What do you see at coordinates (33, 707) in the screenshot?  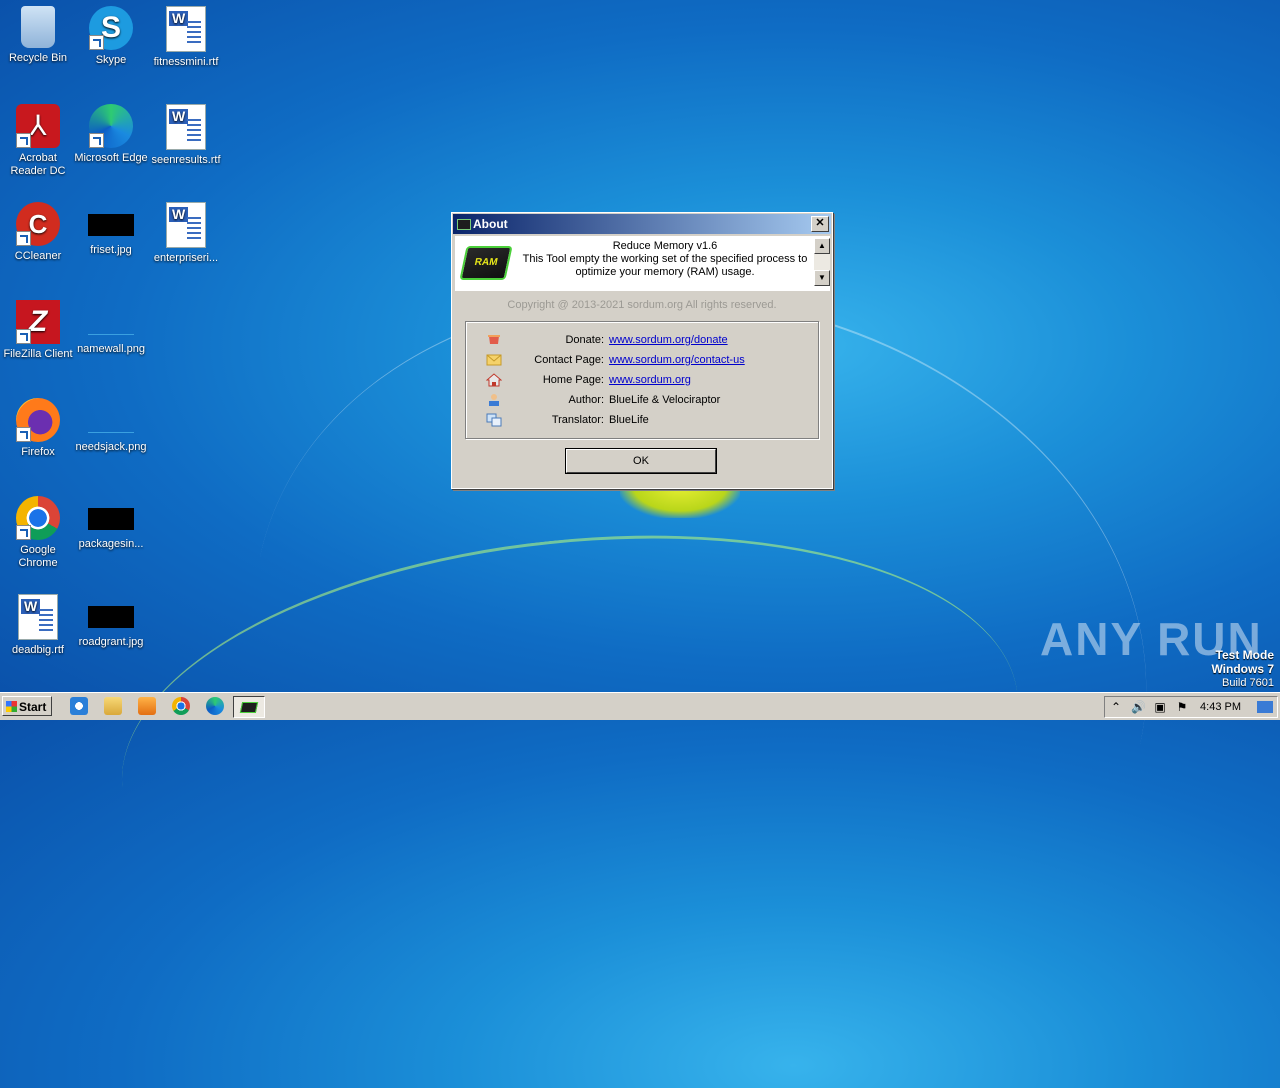 I see `start-label: Start` at bounding box center [33, 707].